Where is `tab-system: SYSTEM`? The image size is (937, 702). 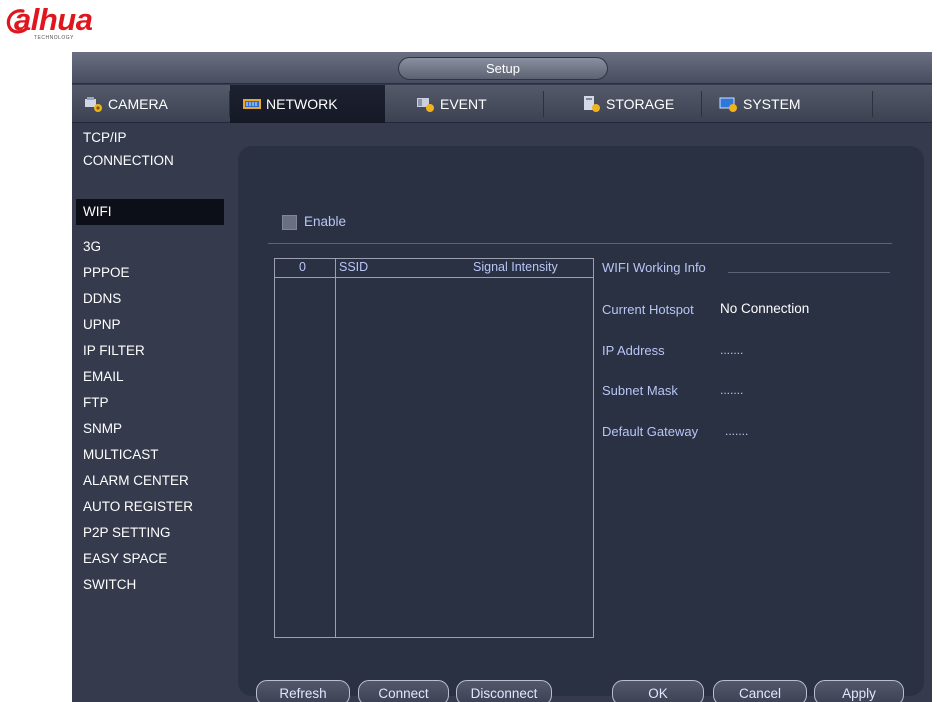 tab-system: SYSTEM is located at coordinates (787, 104).